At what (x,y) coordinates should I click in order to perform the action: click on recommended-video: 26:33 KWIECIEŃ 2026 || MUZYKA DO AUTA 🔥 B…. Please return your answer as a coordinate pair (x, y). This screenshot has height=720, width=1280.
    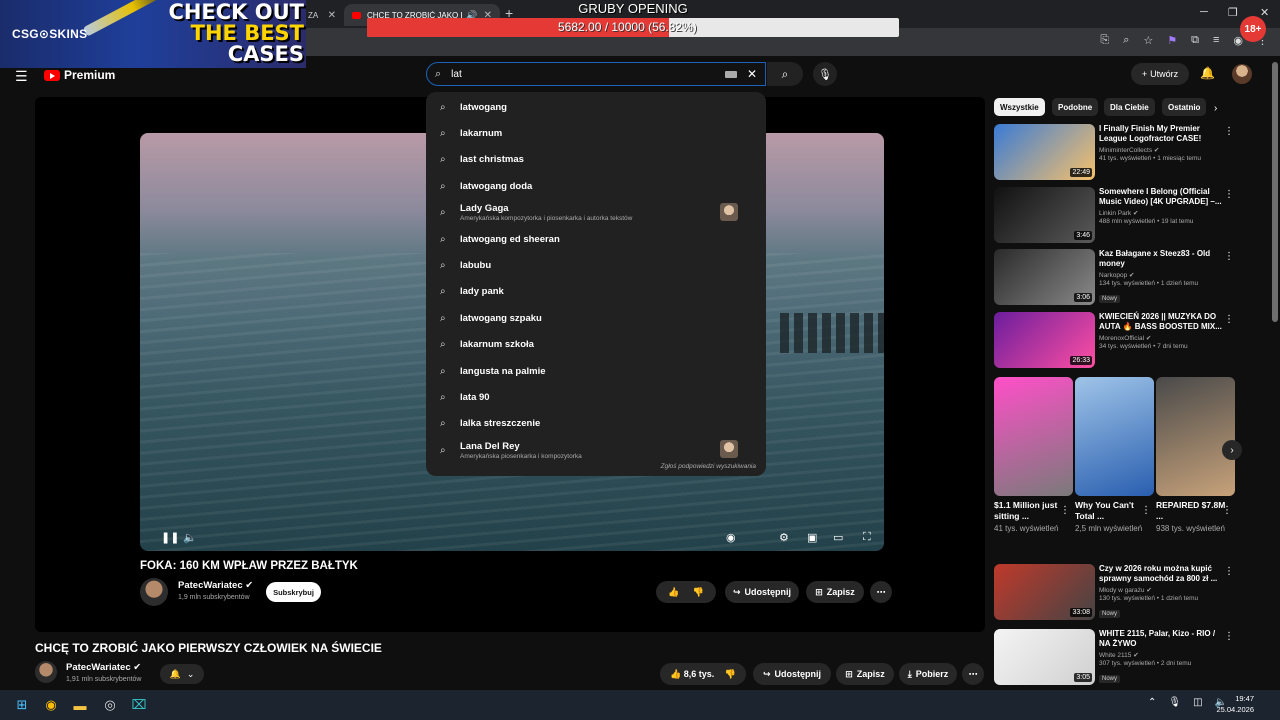
    Looking at the image, I should click on (1119, 340).